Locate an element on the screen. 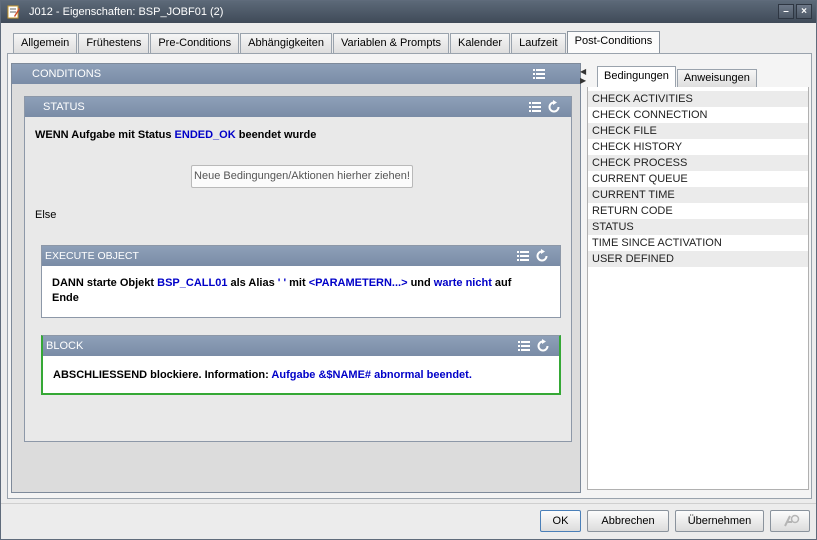 The image size is (817, 540). tab-bedingungen: Bedingungen is located at coordinates (636, 76).